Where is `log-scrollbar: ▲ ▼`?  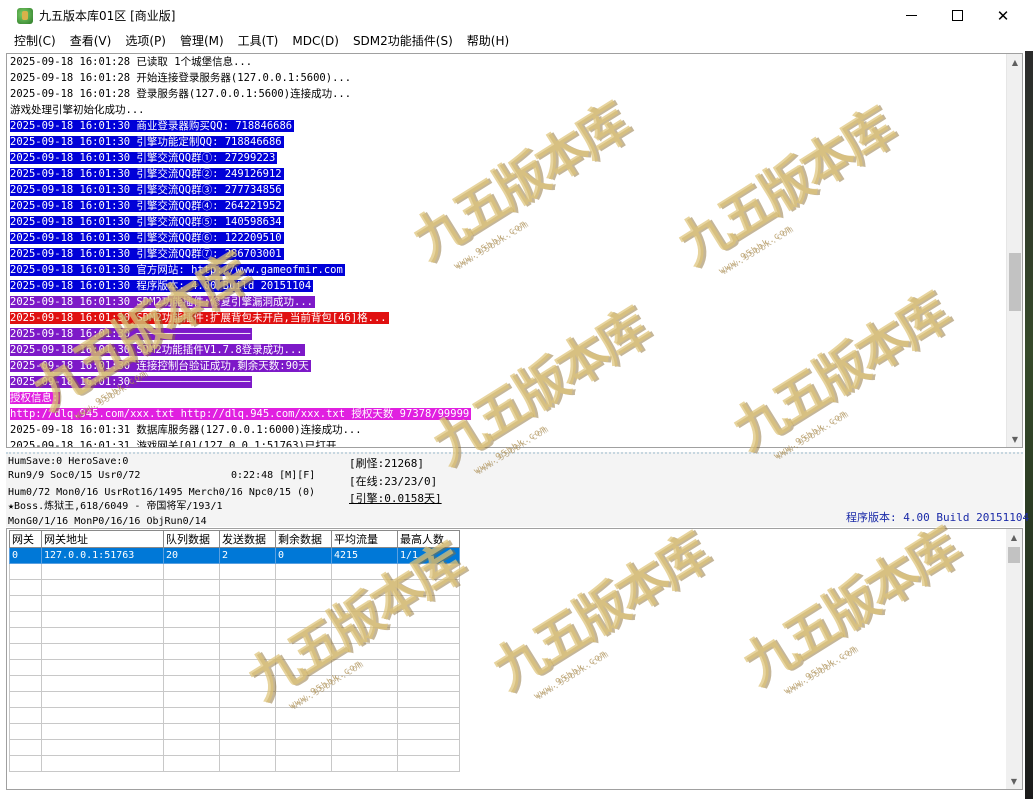
log-scrollbar: ▲ ▼ is located at coordinates (1014, 250).